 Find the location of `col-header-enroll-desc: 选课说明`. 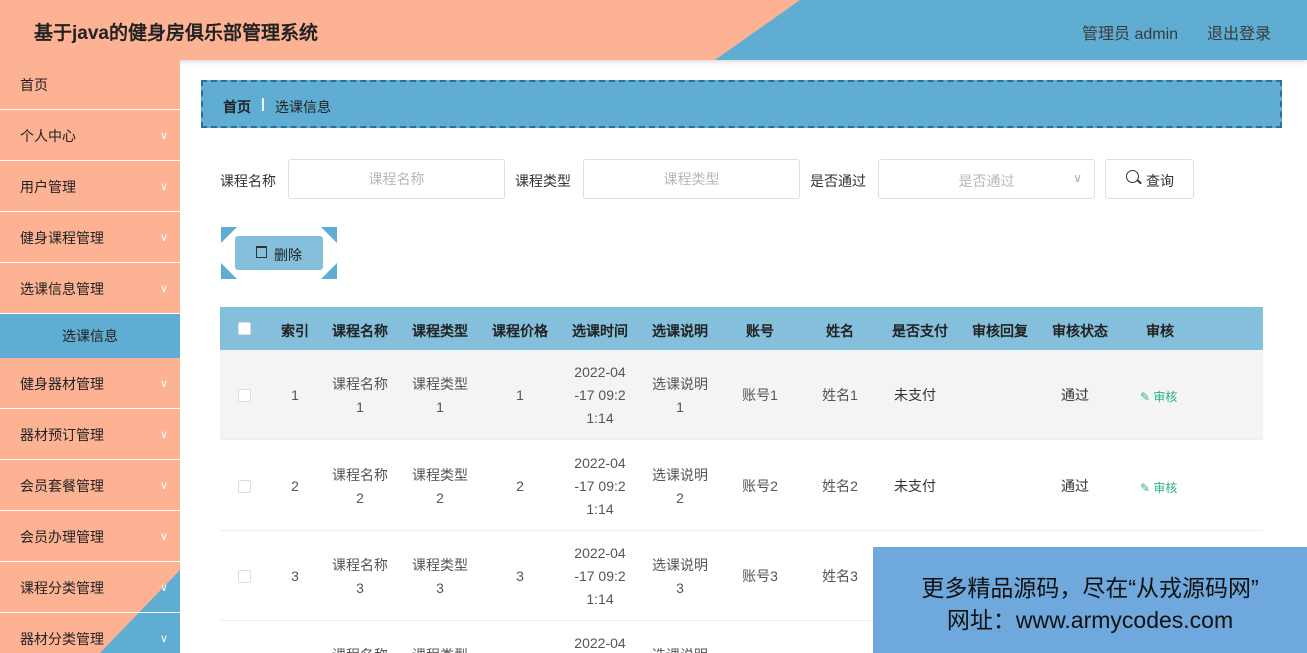

col-header-enroll-desc: 选课说明 is located at coordinates (680, 331).